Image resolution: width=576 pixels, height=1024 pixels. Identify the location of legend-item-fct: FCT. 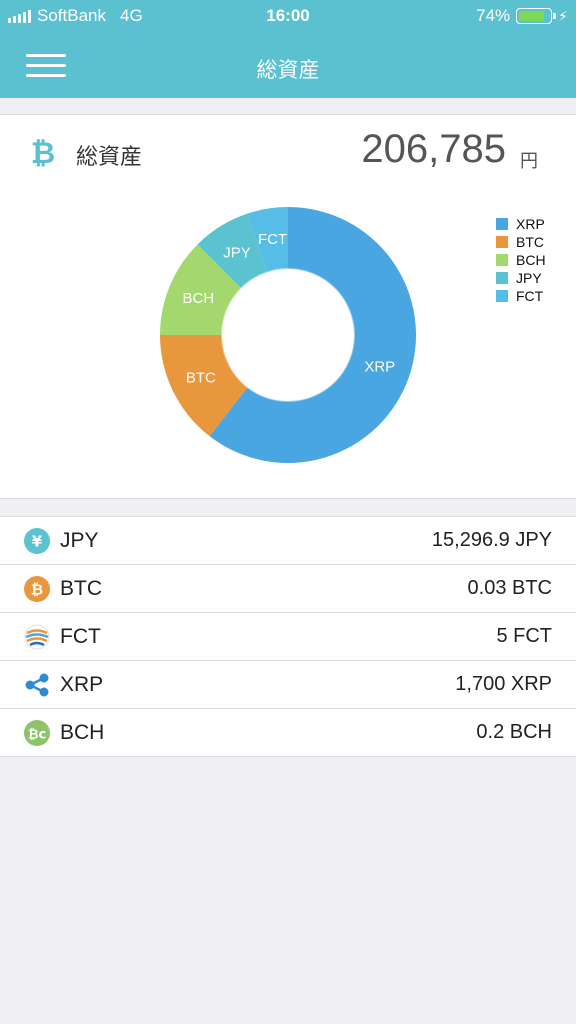
(521, 296).